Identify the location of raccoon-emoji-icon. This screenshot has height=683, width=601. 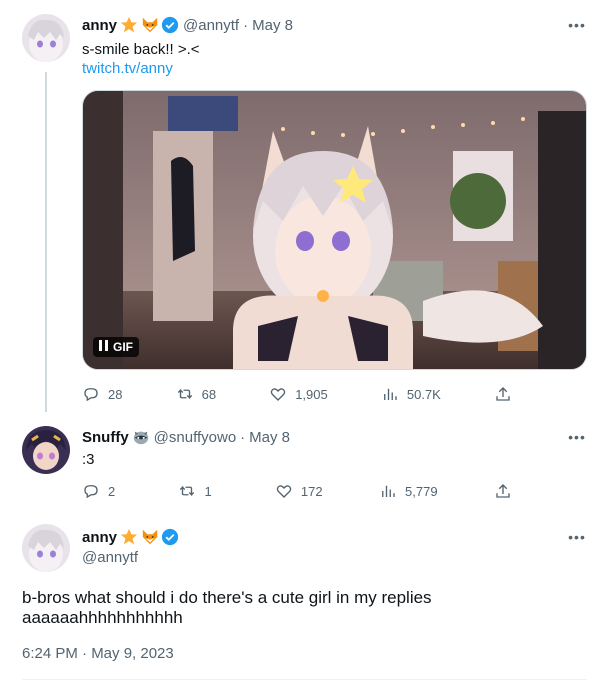
(141, 437).